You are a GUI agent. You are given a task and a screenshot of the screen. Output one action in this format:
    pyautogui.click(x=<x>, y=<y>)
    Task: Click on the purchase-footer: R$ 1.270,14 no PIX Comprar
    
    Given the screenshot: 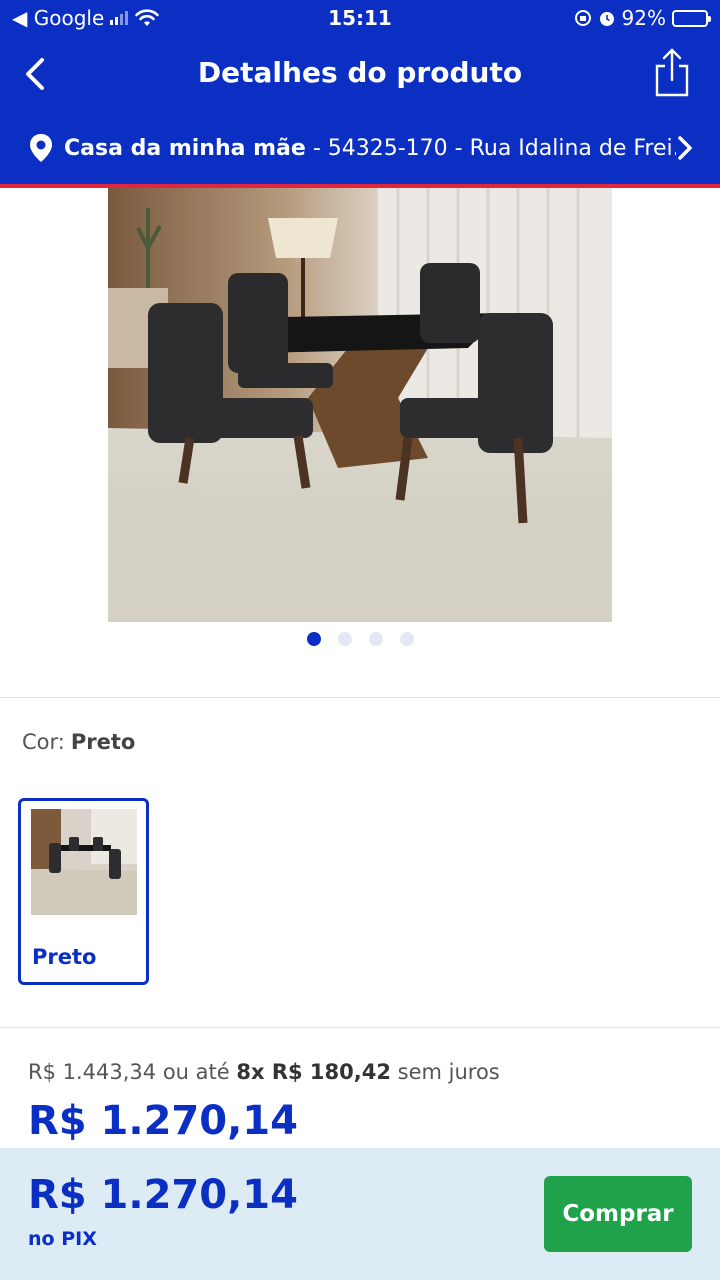 What is the action you would take?
    pyautogui.click(x=360, y=1214)
    